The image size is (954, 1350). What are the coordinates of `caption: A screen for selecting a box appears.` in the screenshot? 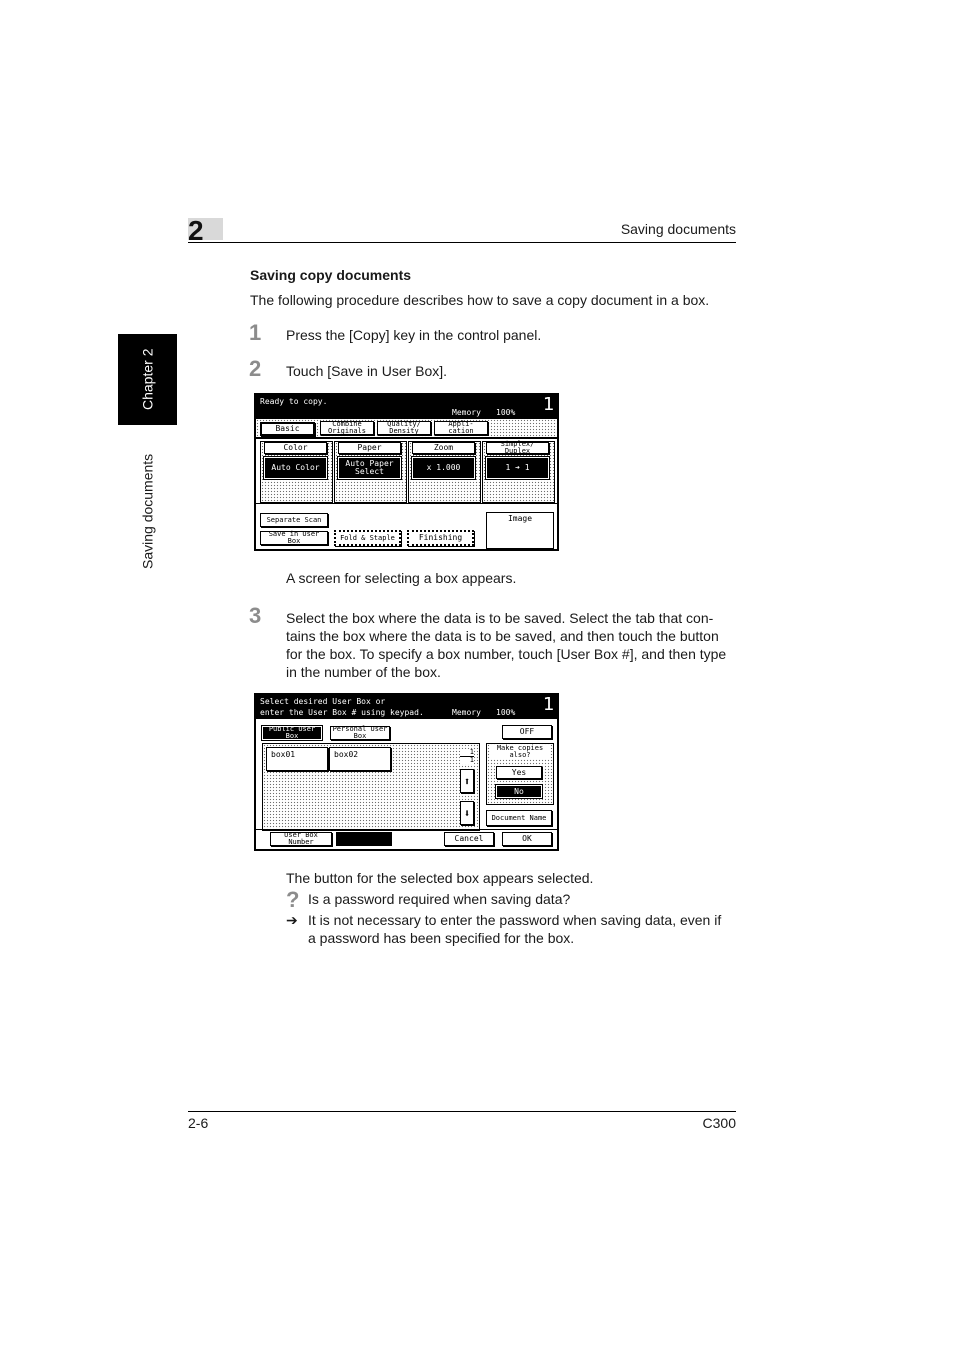 It's located at (401, 578).